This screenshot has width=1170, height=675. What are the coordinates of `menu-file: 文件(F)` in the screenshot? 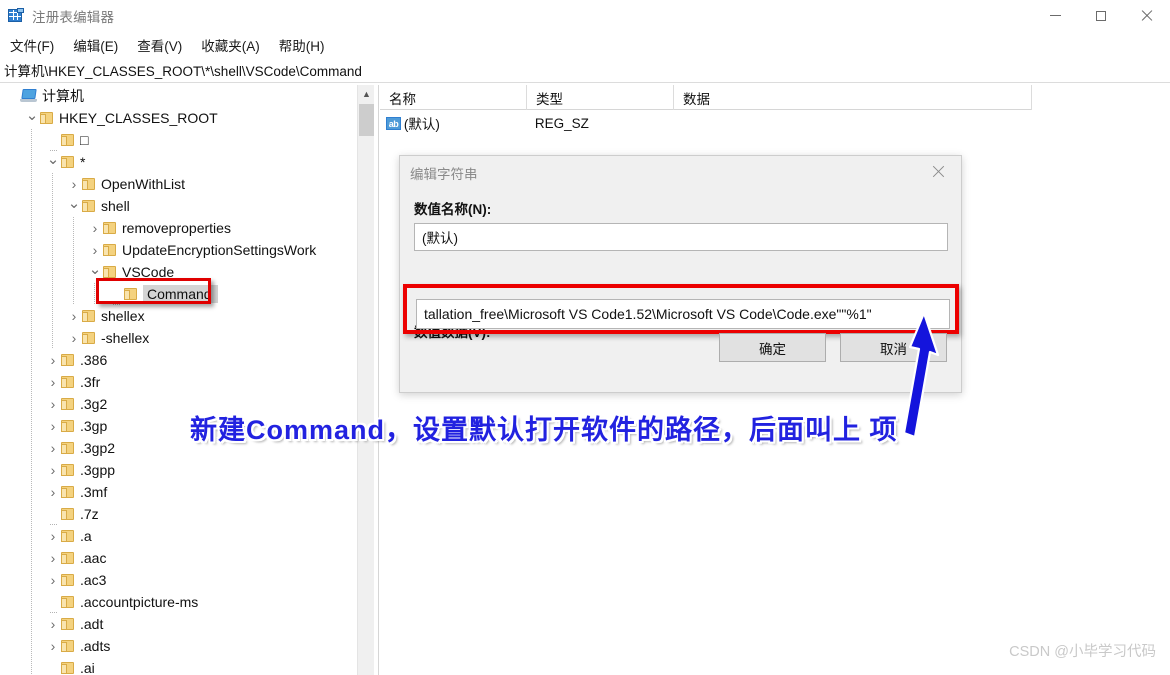 It's located at (32, 45).